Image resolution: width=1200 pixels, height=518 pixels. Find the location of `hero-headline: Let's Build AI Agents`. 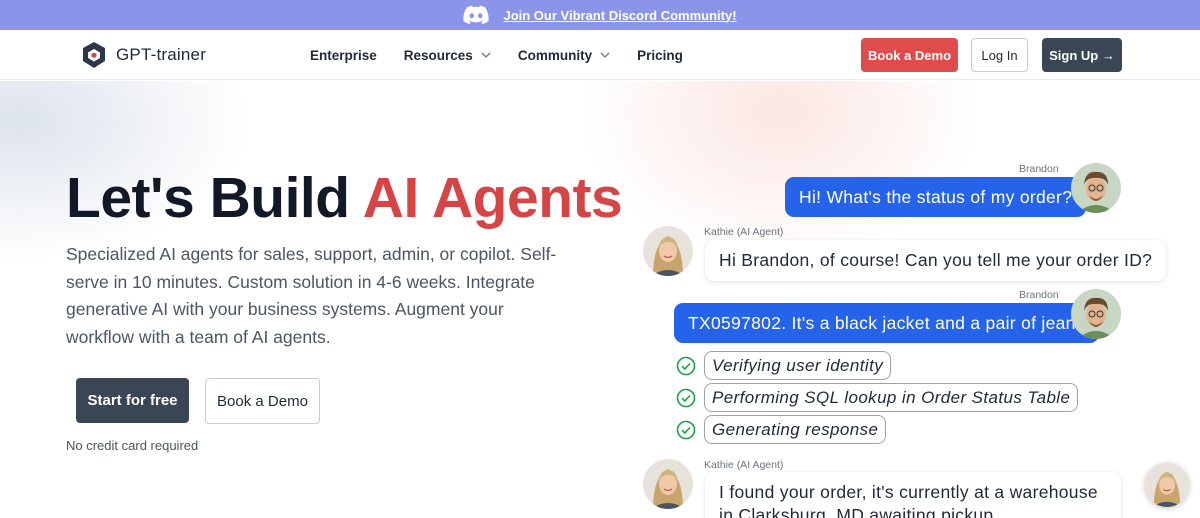

hero-headline: Let's Build AI Agents is located at coordinates (344, 198).